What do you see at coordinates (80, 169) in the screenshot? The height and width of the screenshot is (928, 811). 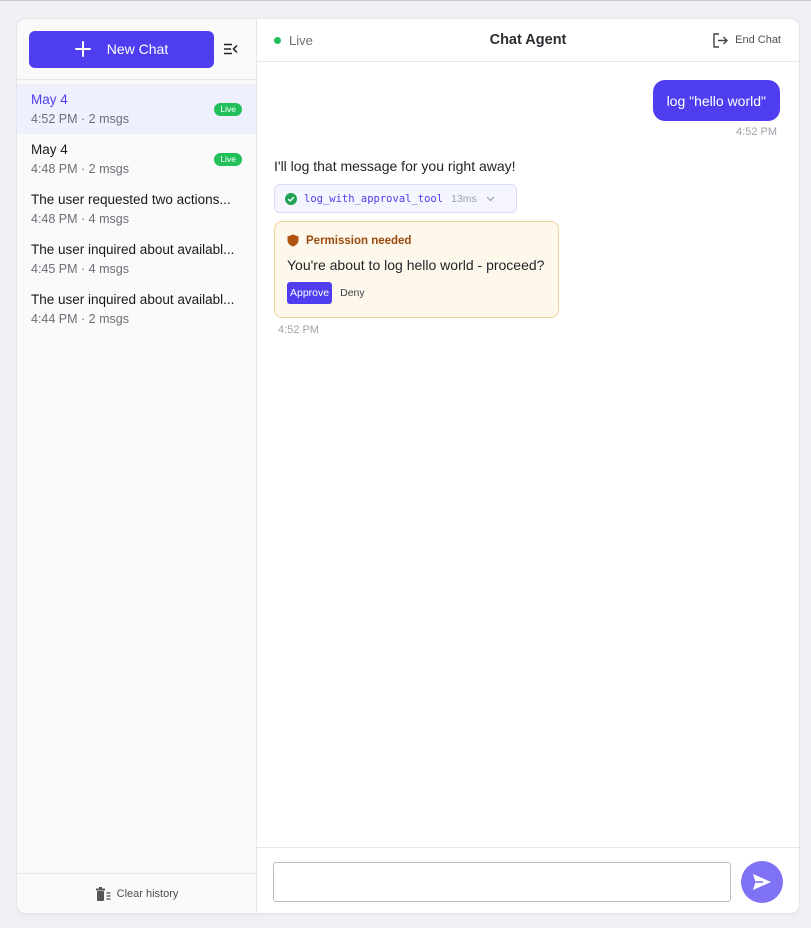 I see `session-meta: 4:48 PM · 2 msgs` at bounding box center [80, 169].